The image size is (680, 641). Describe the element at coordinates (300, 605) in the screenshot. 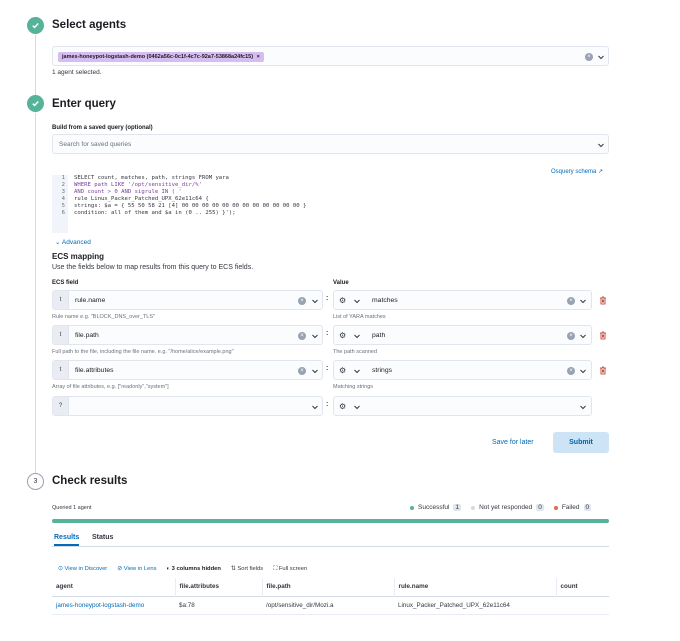

I see `cell-file-path: /opt/sensitive_dir/Mozi.a` at that location.